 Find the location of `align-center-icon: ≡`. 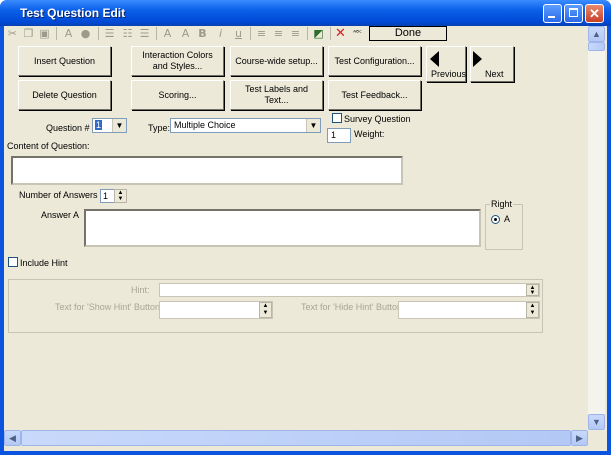

align-center-icon: ≡ is located at coordinates (278, 33).